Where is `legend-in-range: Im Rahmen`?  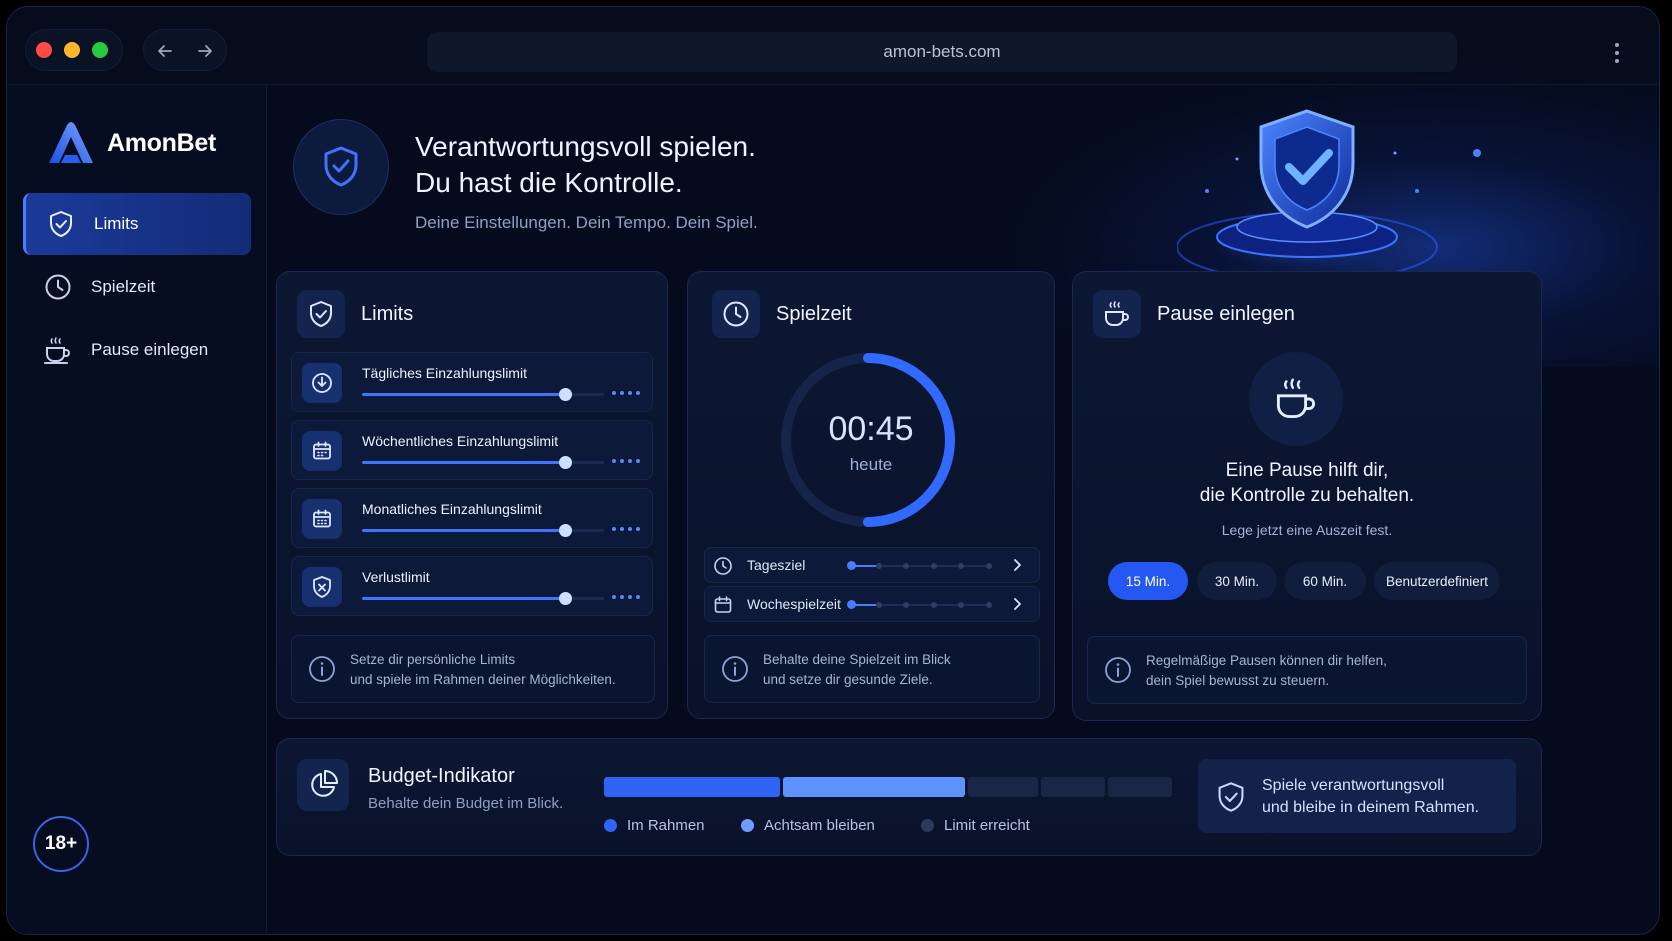
legend-in-range: Im Rahmen is located at coordinates (654, 825).